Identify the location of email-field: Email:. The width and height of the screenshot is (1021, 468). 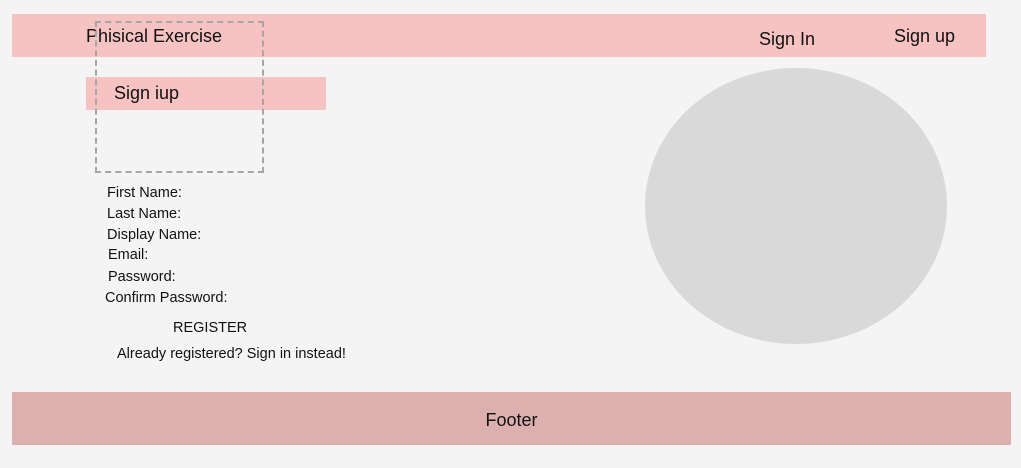
(128, 255).